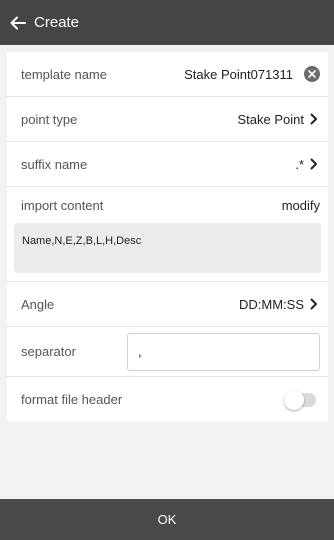 This screenshot has width=334, height=540. What do you see at coordinates (18, 23) in the screenshot?
I see `arrow-left-icon` at bounding box center [18, 23].